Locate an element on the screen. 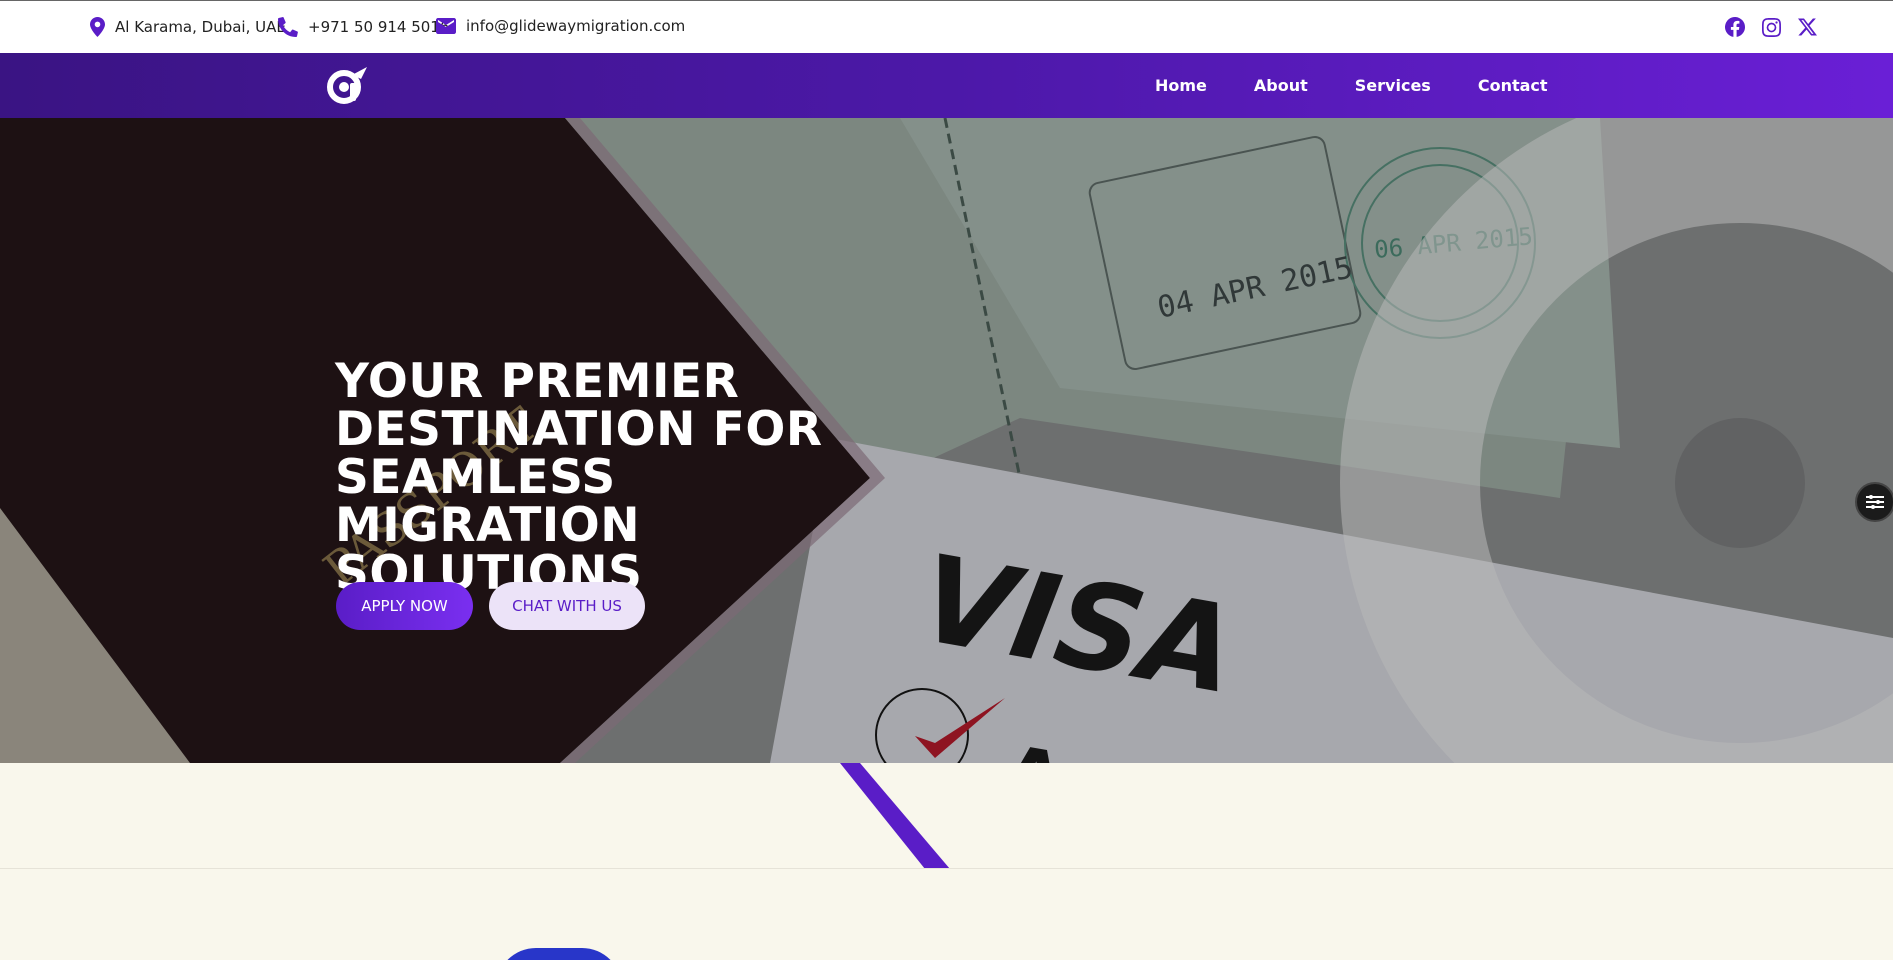  nav-about: About is located at coordinates (1281, 85).